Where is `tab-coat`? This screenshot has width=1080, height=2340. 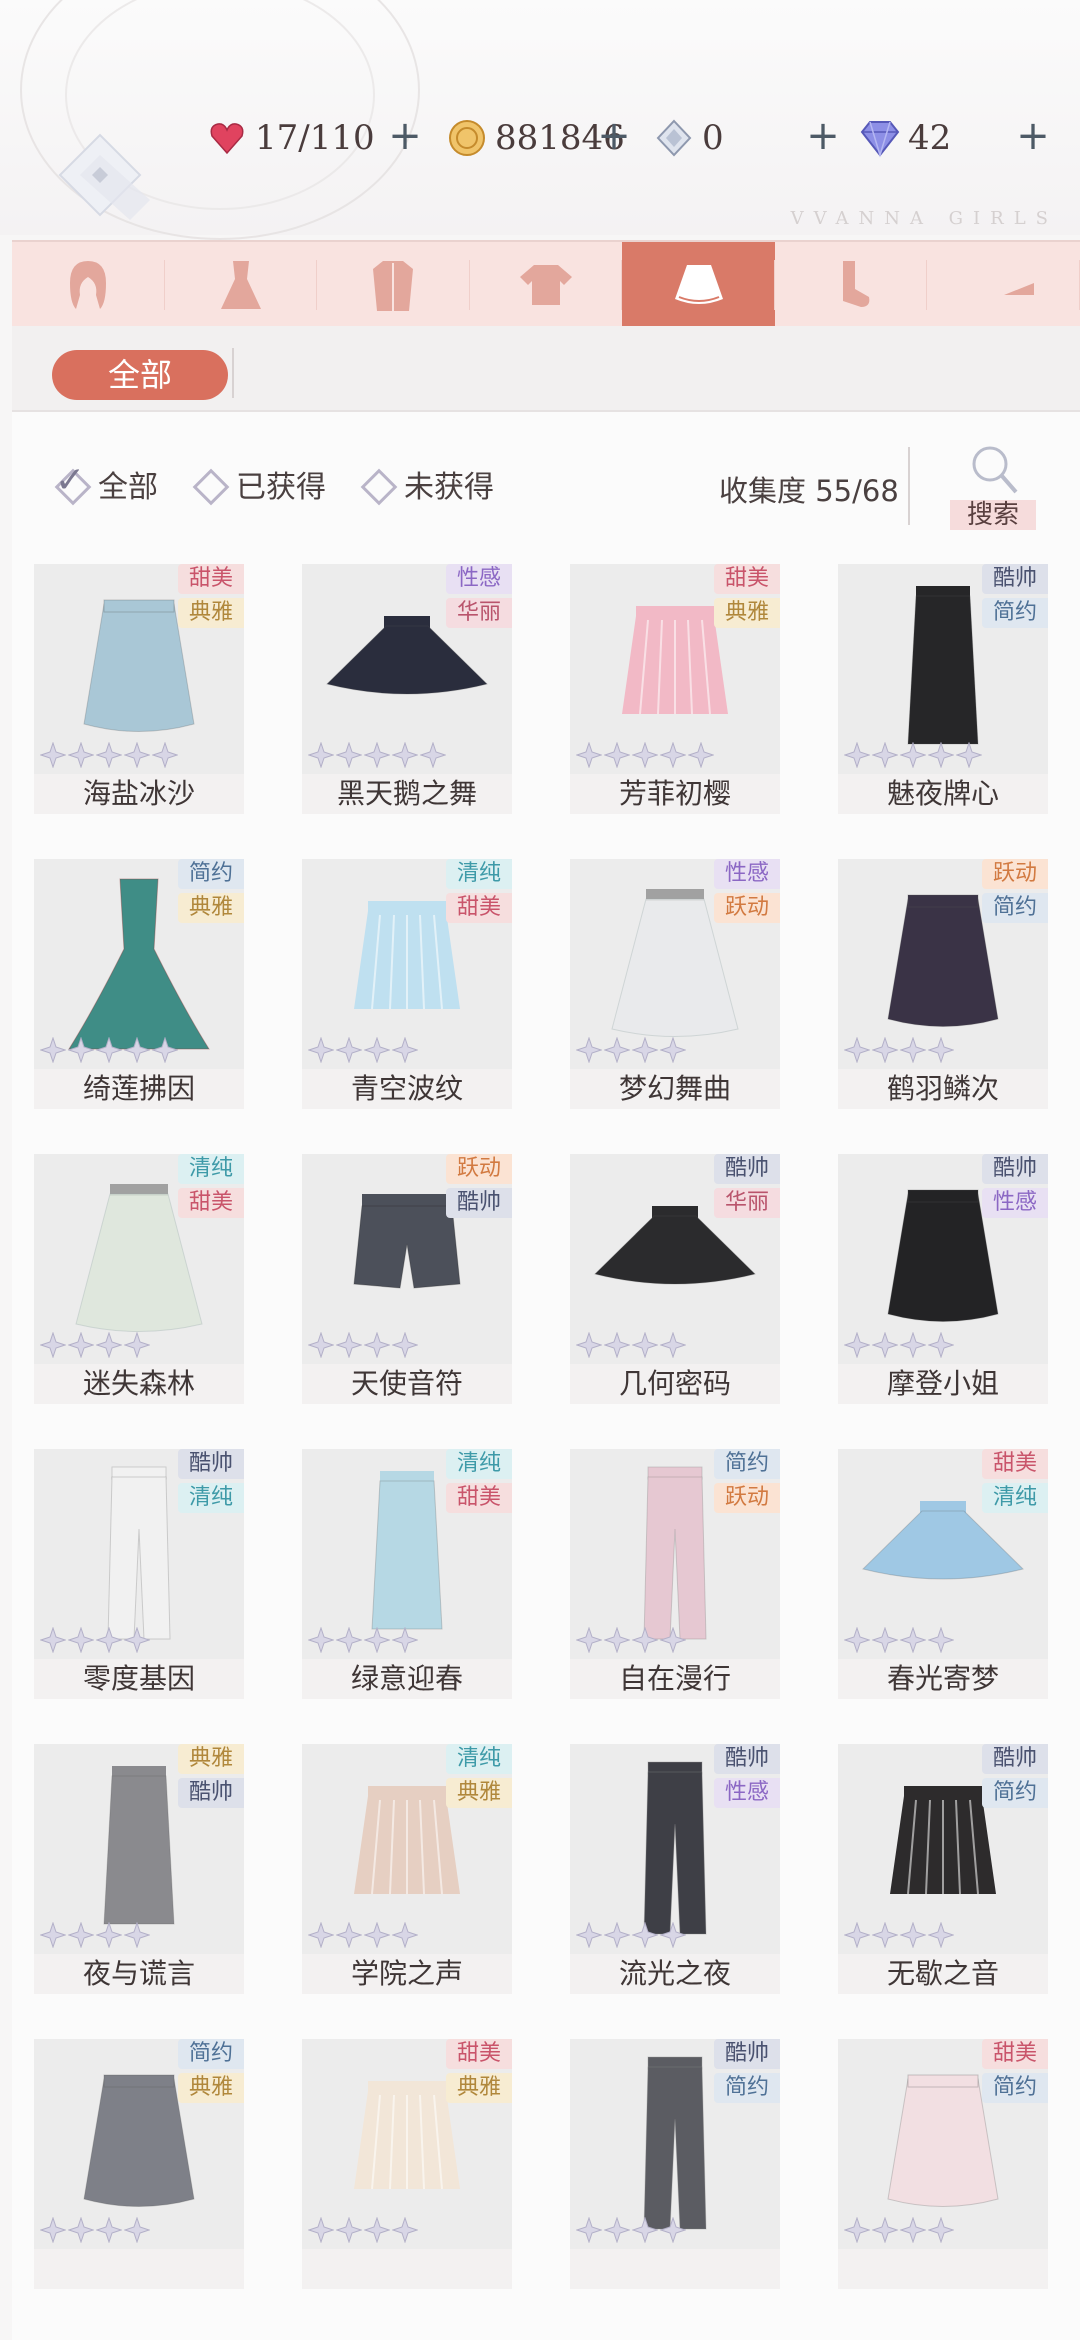 tab-coat is located at coordinates (393, 285).